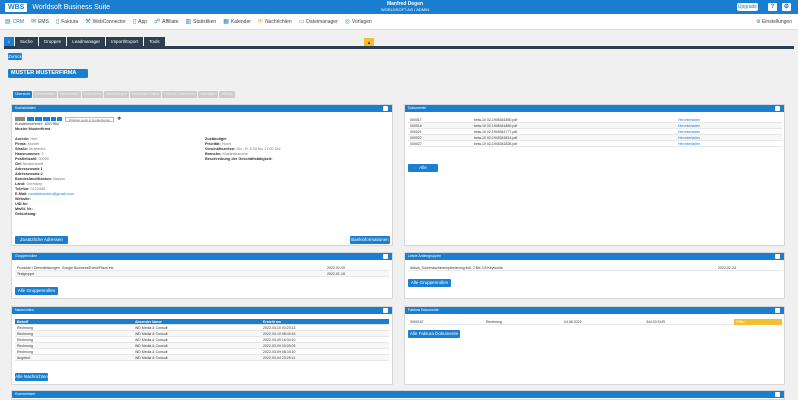 This screenshot has height=400, width=798. I want to click on menu-item-kalender: ▦ Kalender, so click(237, 22).